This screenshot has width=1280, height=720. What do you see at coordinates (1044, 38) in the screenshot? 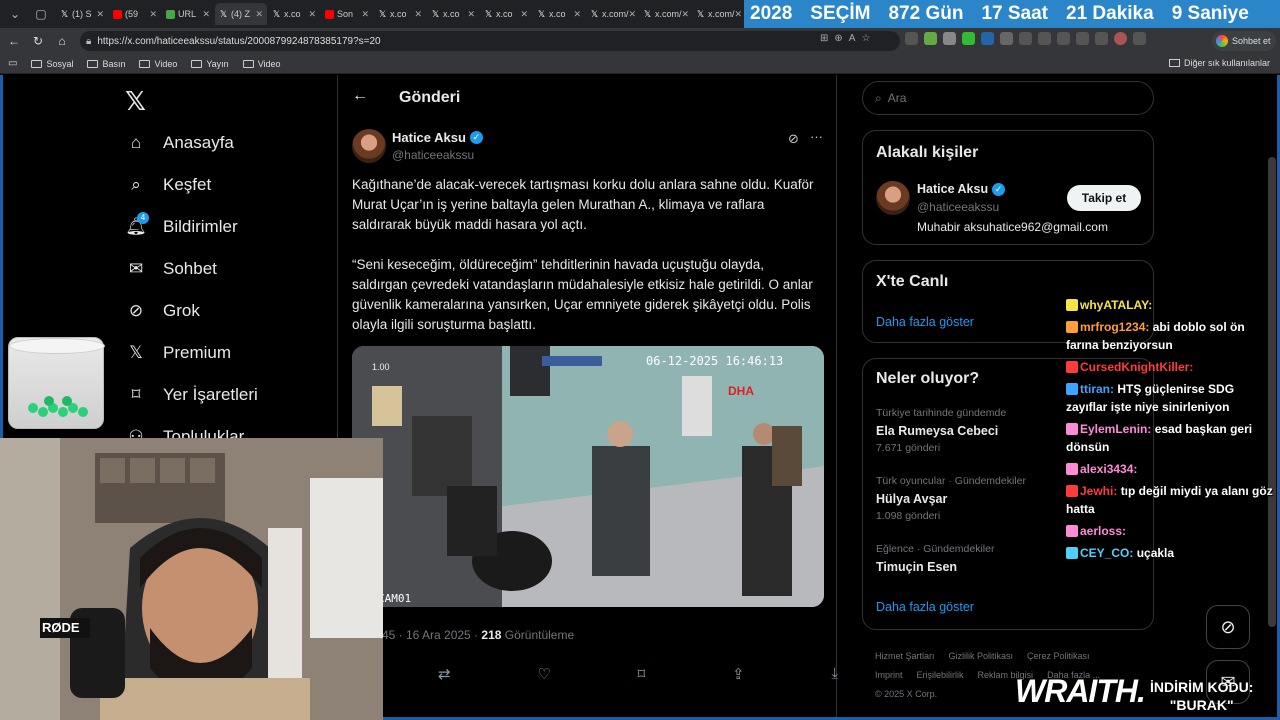
I see `collections-icon` at bounding box center [1044, 38].